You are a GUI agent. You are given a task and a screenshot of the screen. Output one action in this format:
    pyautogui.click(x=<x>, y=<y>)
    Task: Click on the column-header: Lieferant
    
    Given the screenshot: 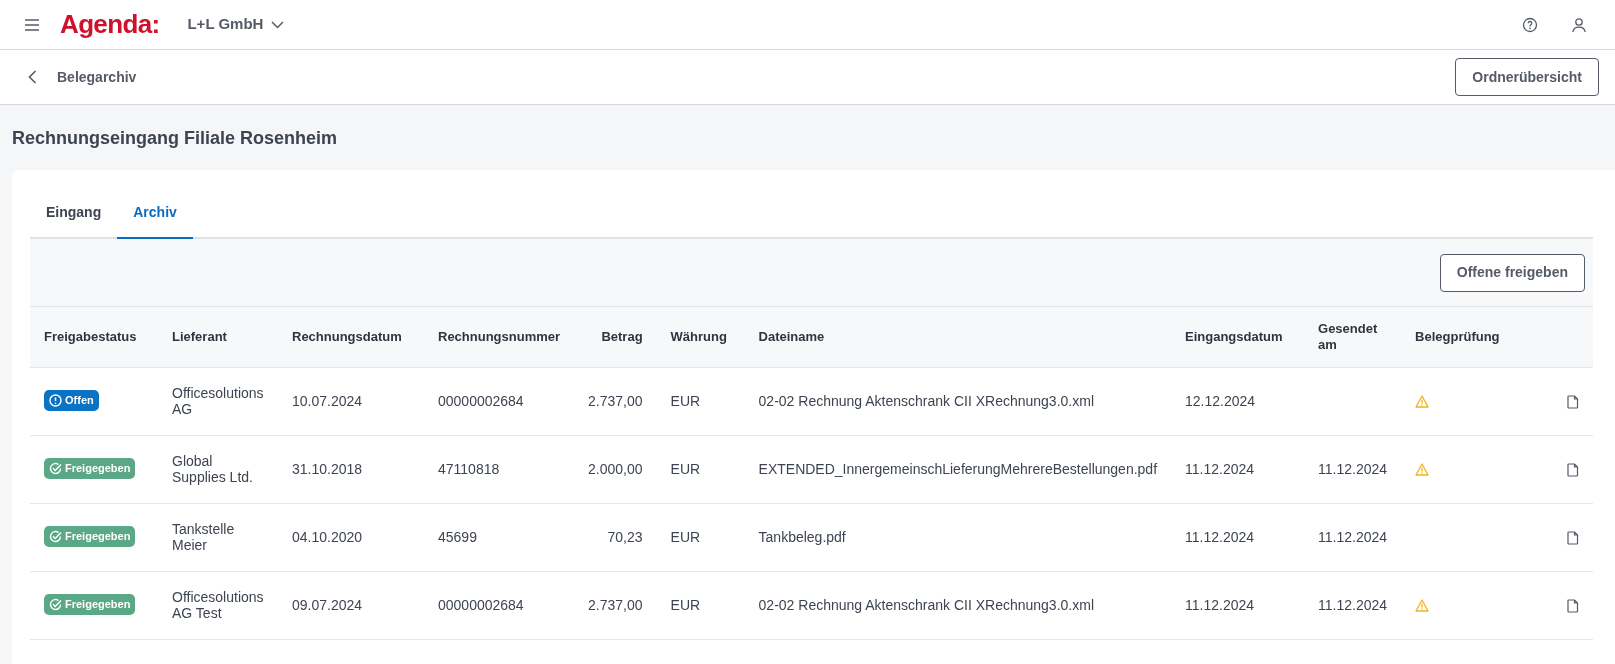 What is the action you would take?
    pyautogui.click(x=218, y=337)
    